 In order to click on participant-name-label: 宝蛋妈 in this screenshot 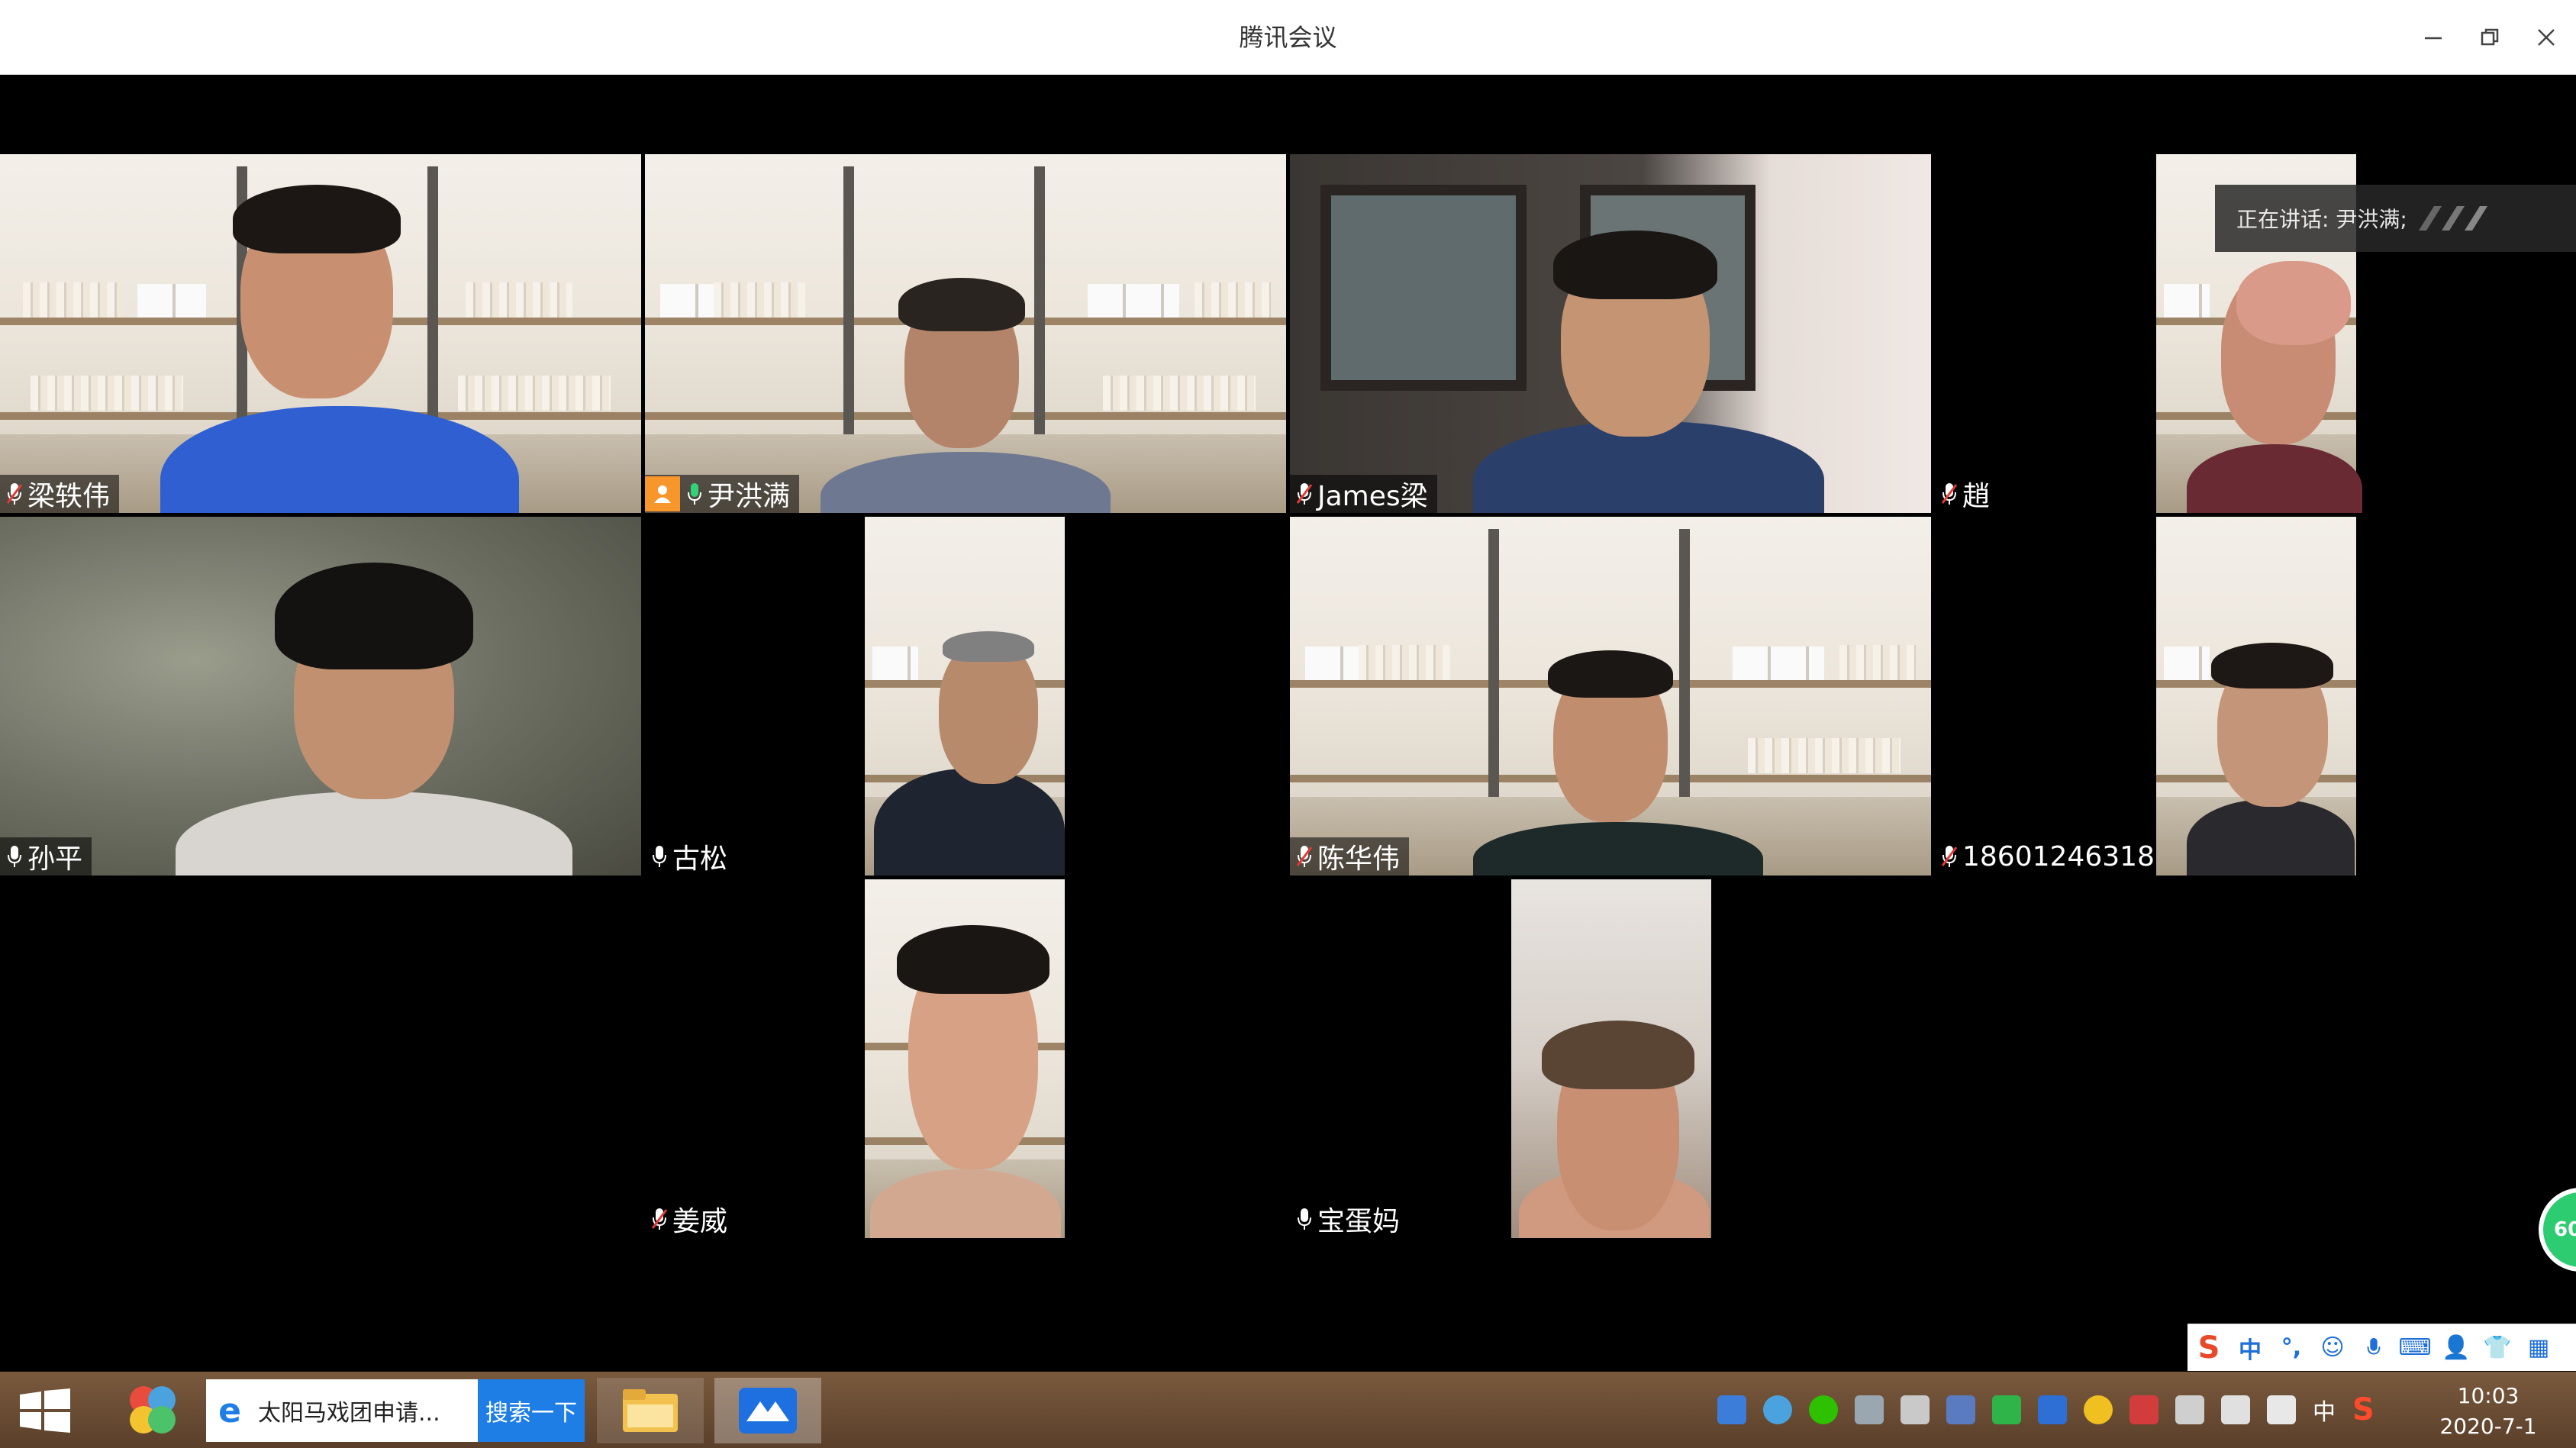, I will do `click(1350, 1219)`.